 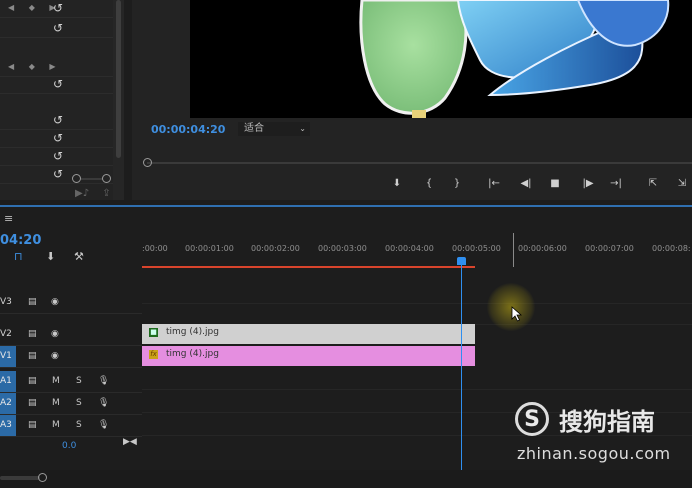 What do you see at coordinates (71, 404) in the screenshot?
I see `track-header-a2: A2 ▤ M S 🎙` at bounding box center [71, 404].